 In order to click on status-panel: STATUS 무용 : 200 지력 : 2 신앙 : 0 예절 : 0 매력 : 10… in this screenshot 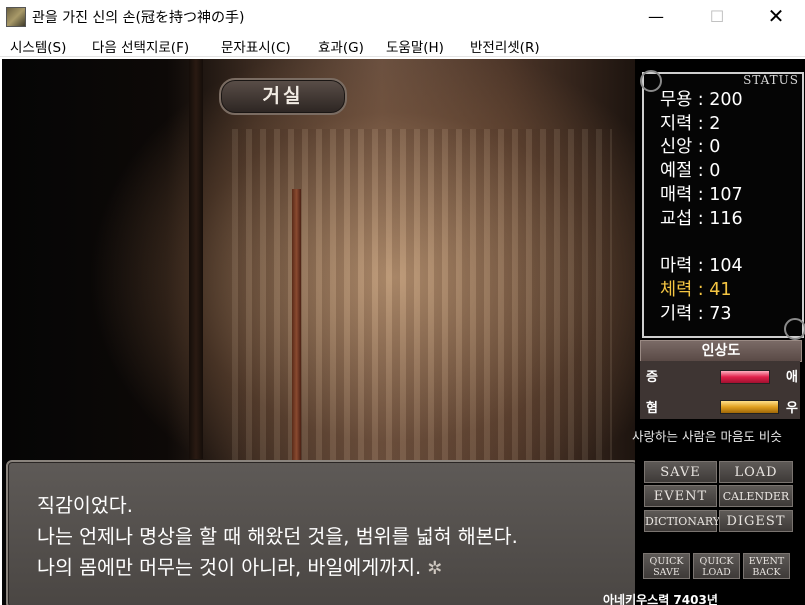, I will do `click(722, 205)`.